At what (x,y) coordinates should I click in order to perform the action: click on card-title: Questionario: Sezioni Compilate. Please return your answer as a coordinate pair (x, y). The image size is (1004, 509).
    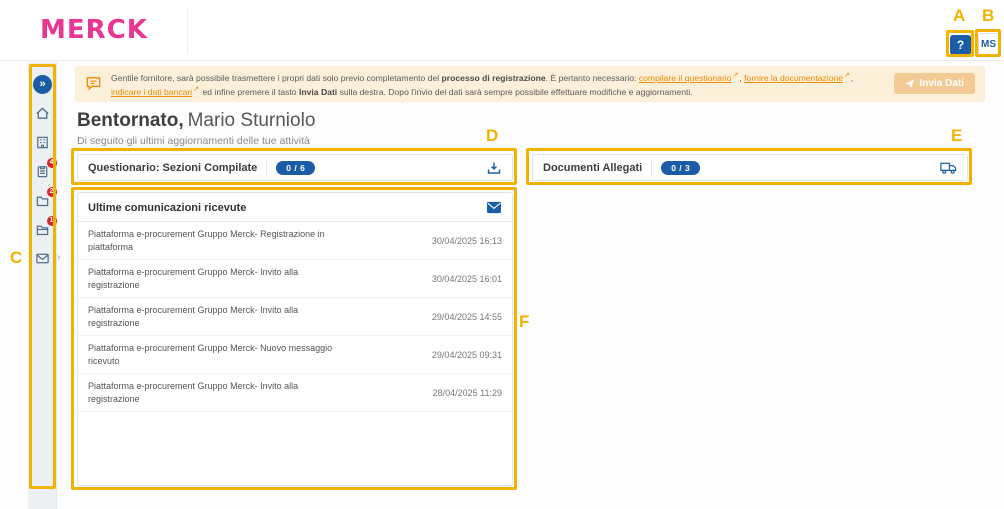
    Looking at the image, I should click on (173, 167).